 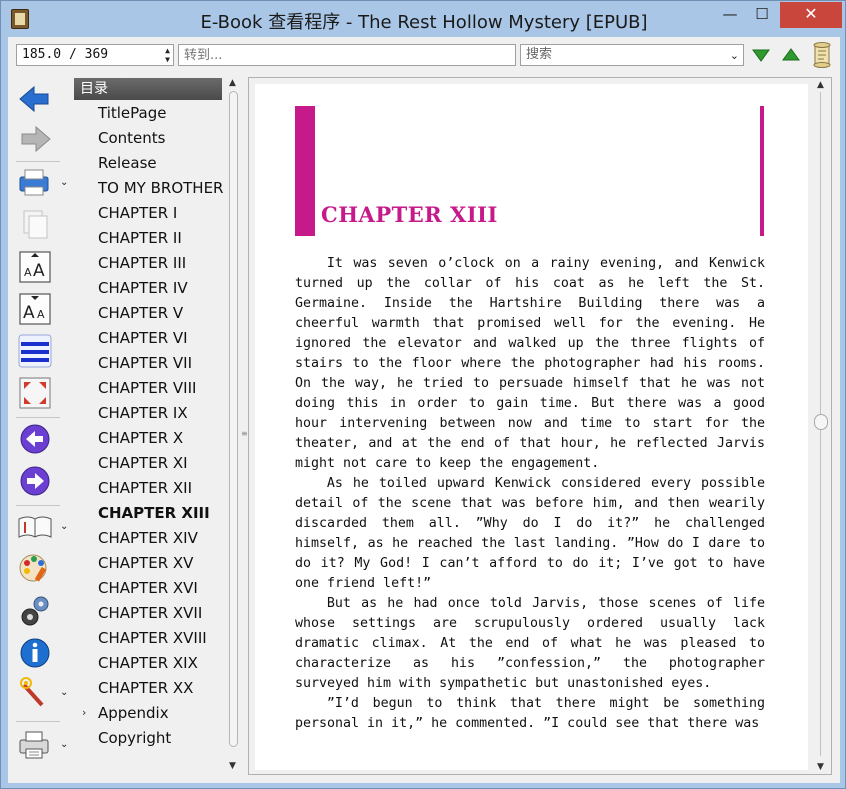 I want to click on page-position-value: 185.0 / 369, so click(x=65, y=54).